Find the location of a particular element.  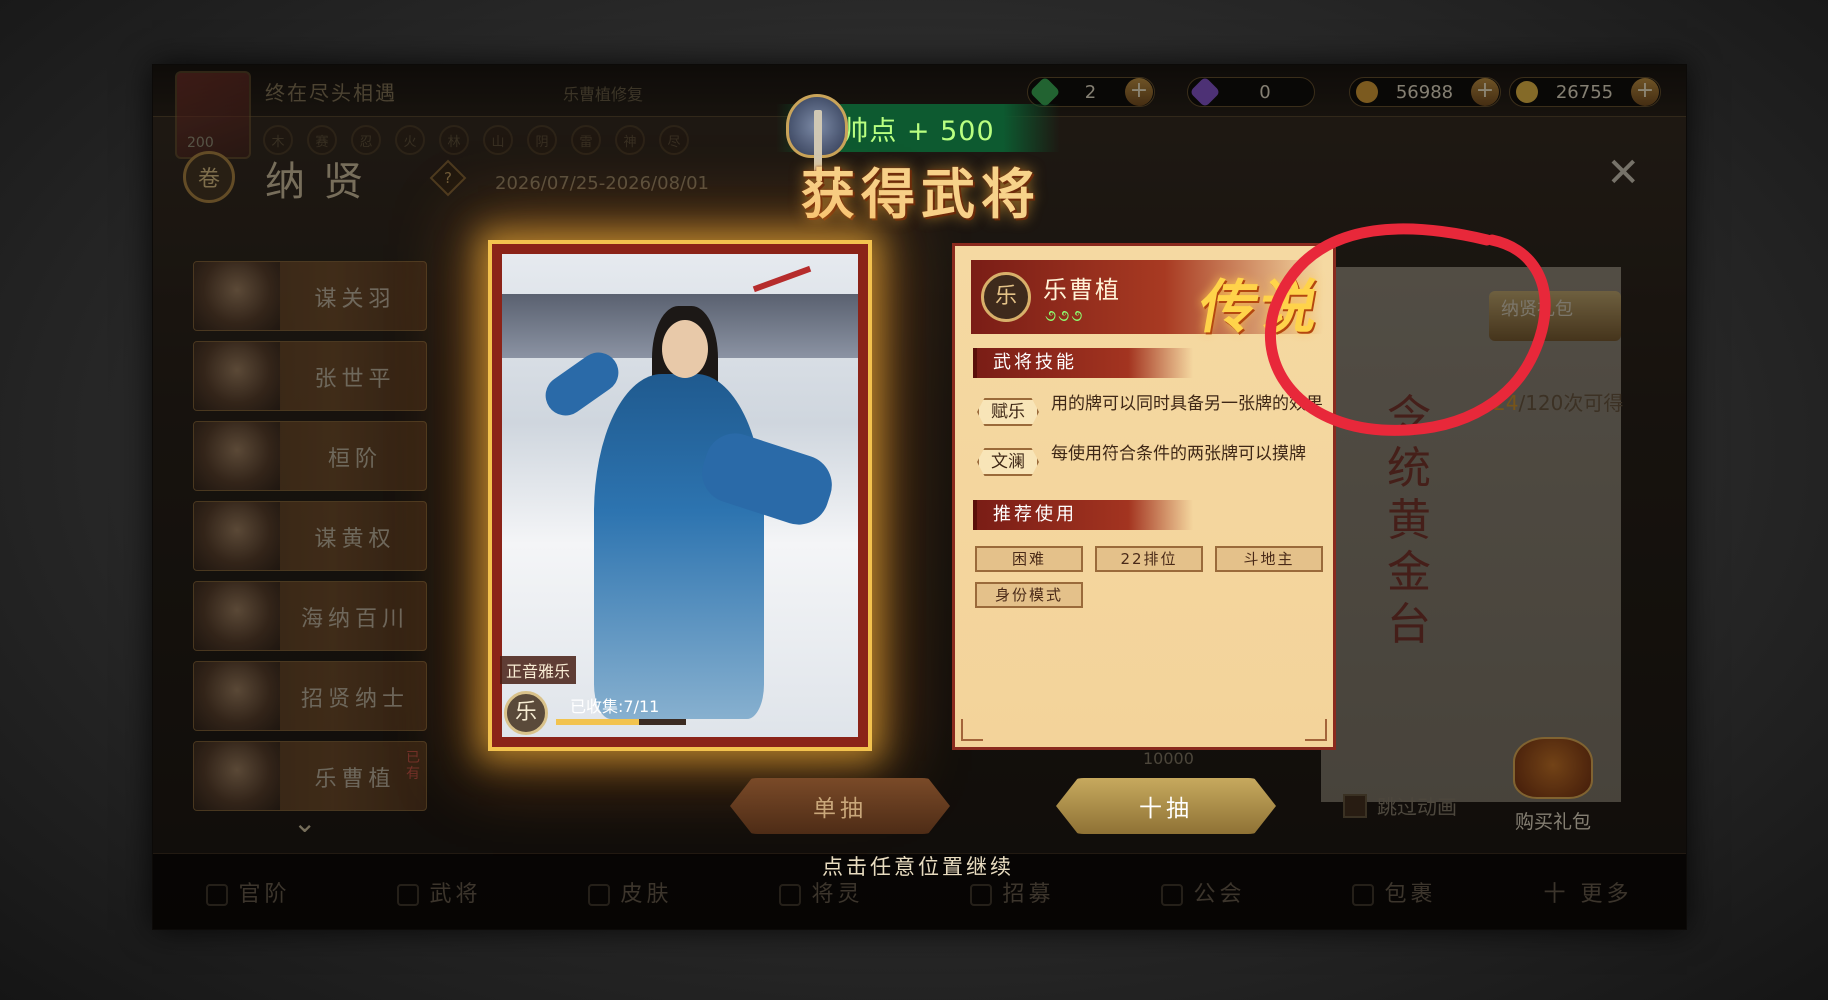

plum-branch is located at coordinates (782, 279).